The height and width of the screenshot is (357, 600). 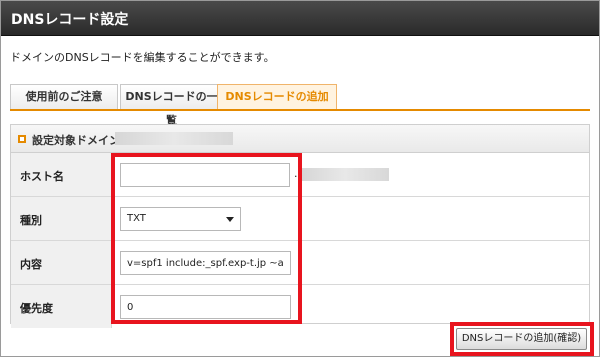 What do you see at coordinates (174, 138) in the screenshot?
I see `target-domain-value-redacted` at bounding box center [174, 138].